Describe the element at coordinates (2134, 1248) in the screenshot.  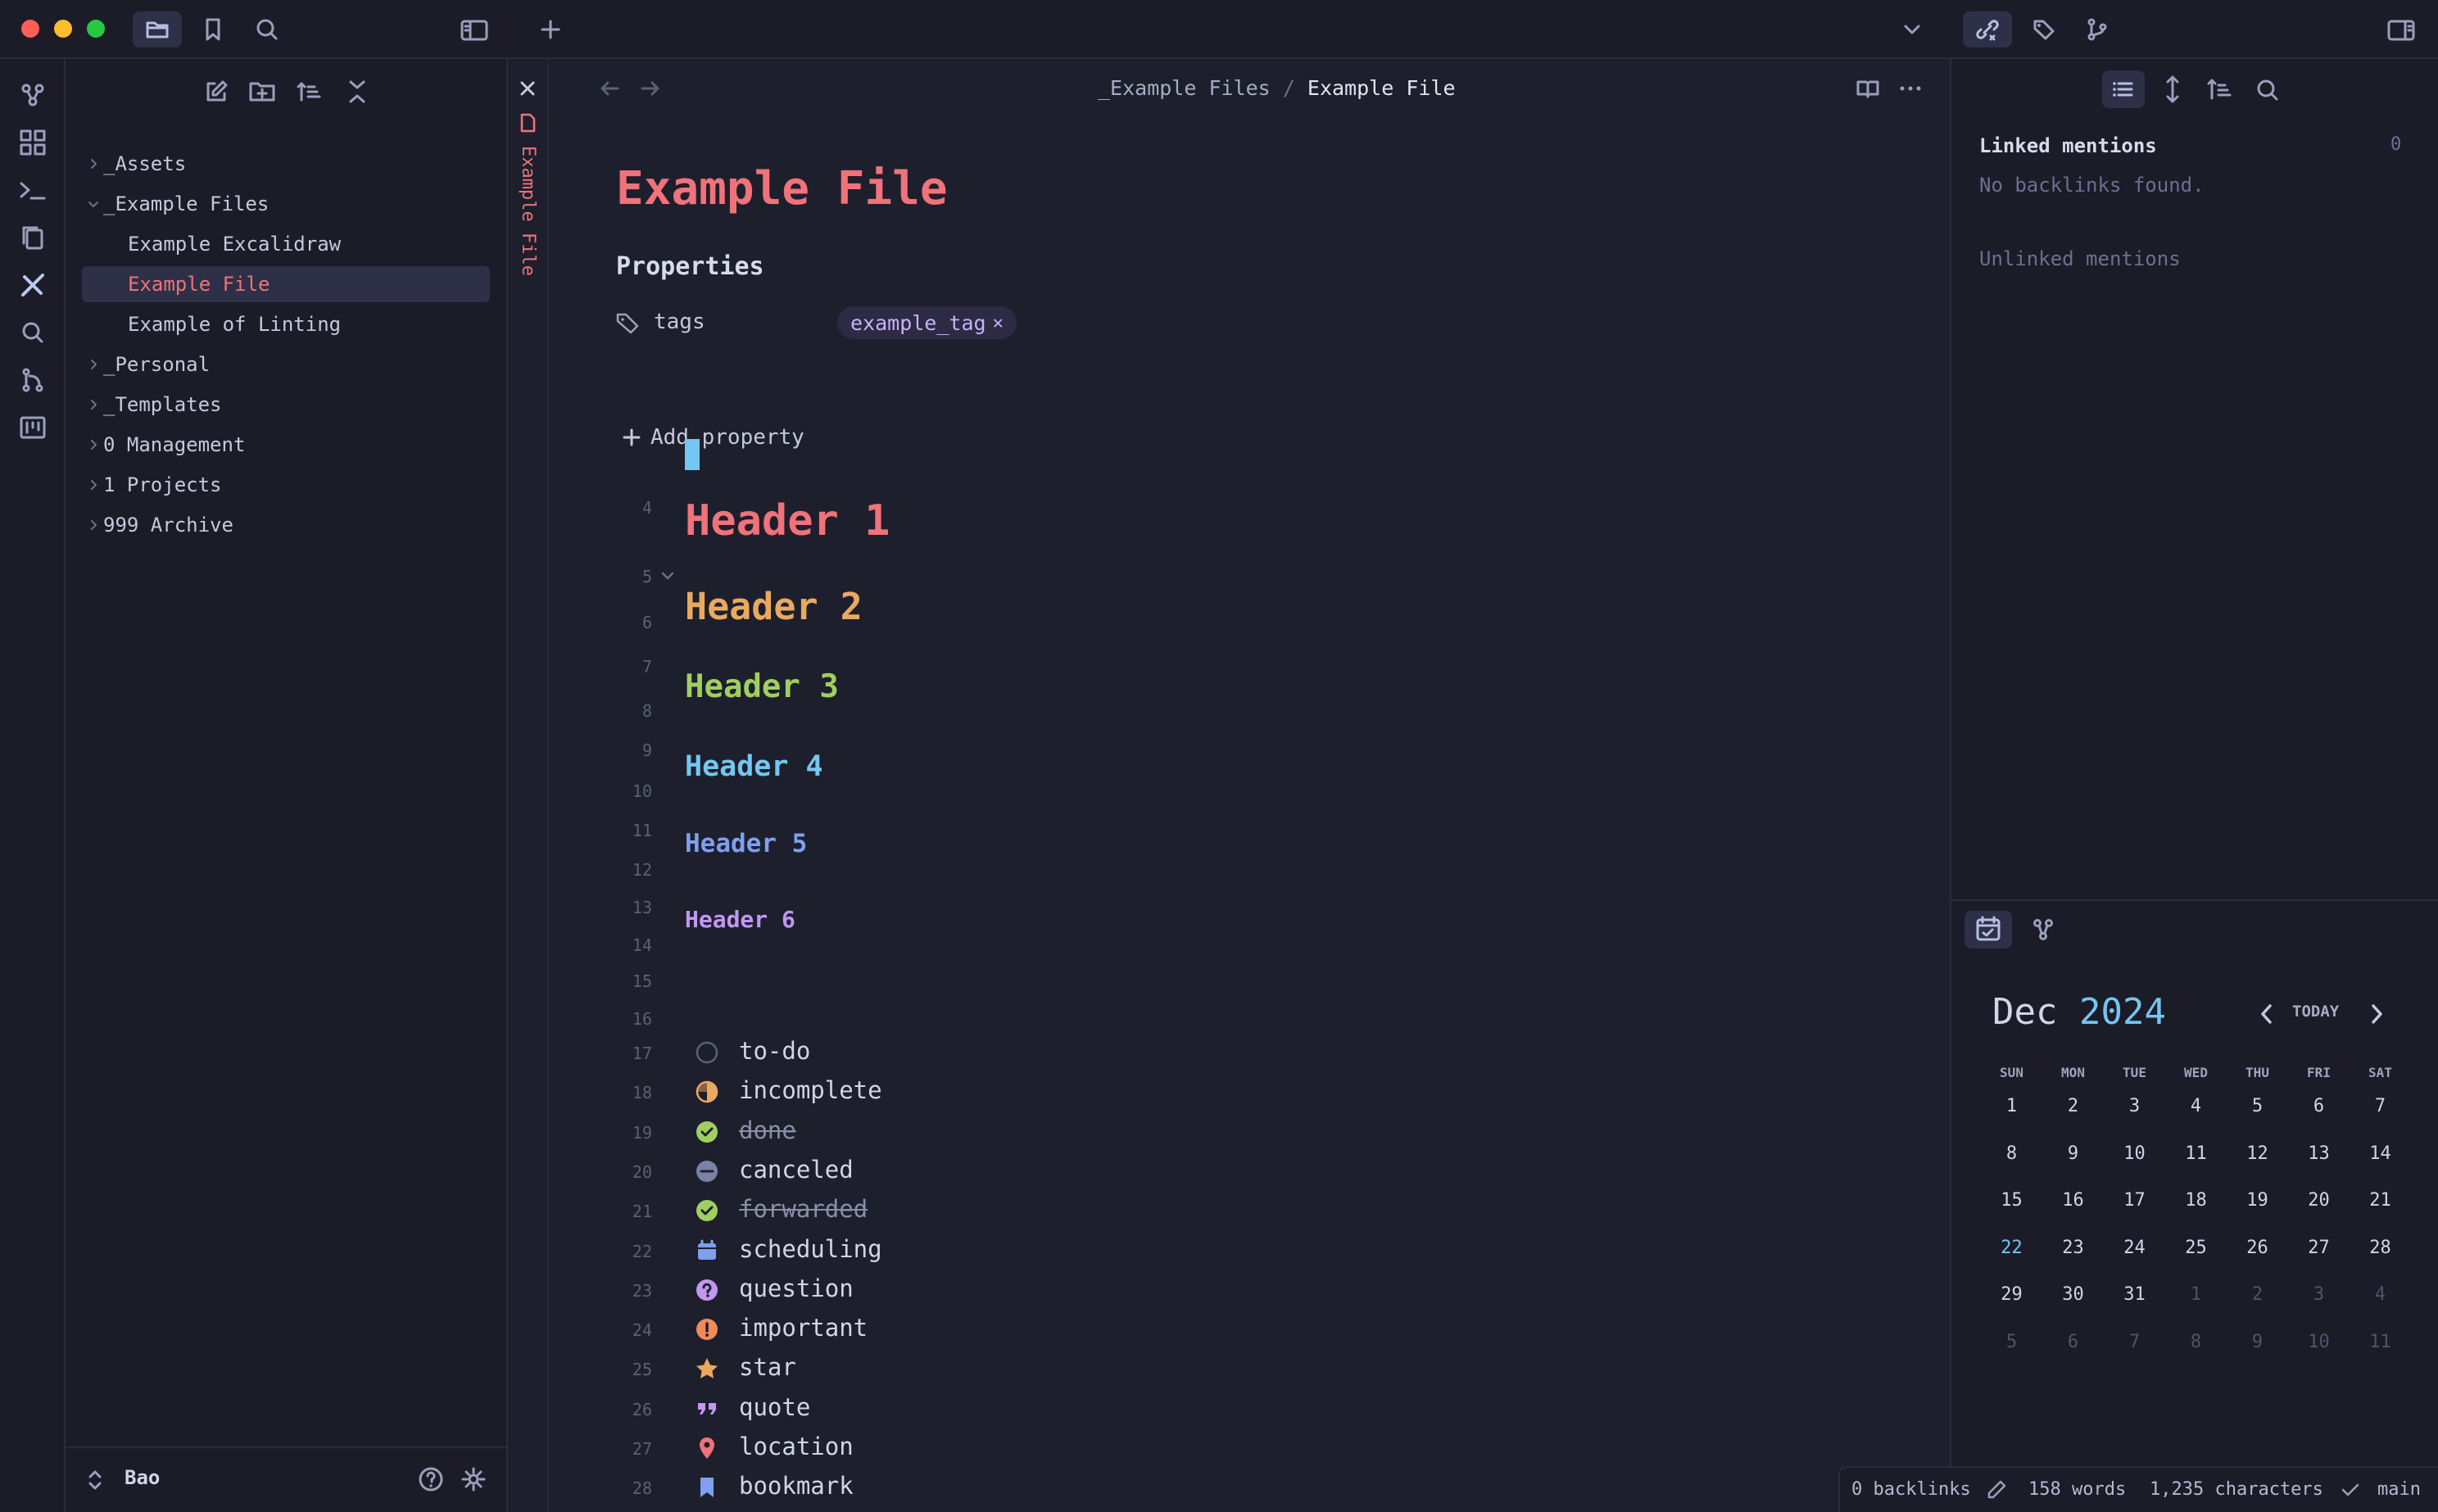
I see `calendar-day: 24` at that location.